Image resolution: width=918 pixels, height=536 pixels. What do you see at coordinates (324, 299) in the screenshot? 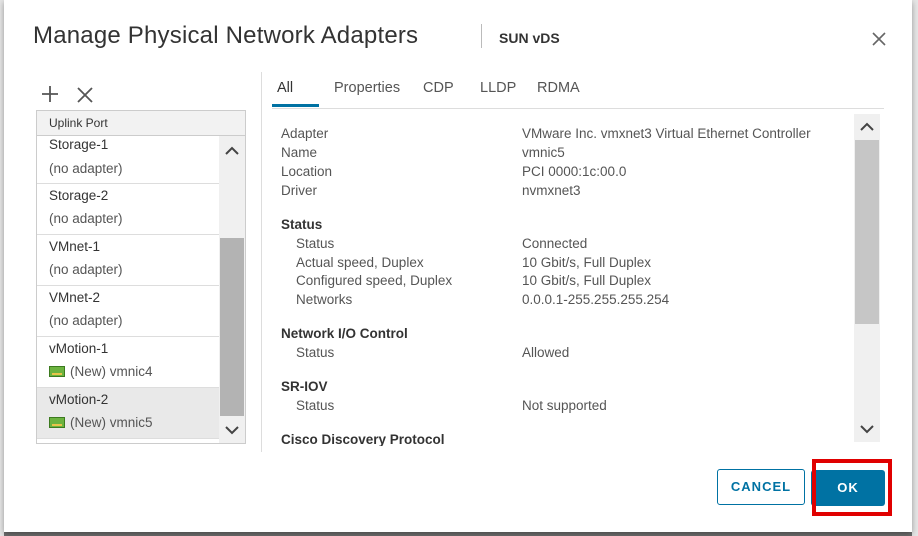
I see `detail-label: Networks` at bounding box center [324, 299].